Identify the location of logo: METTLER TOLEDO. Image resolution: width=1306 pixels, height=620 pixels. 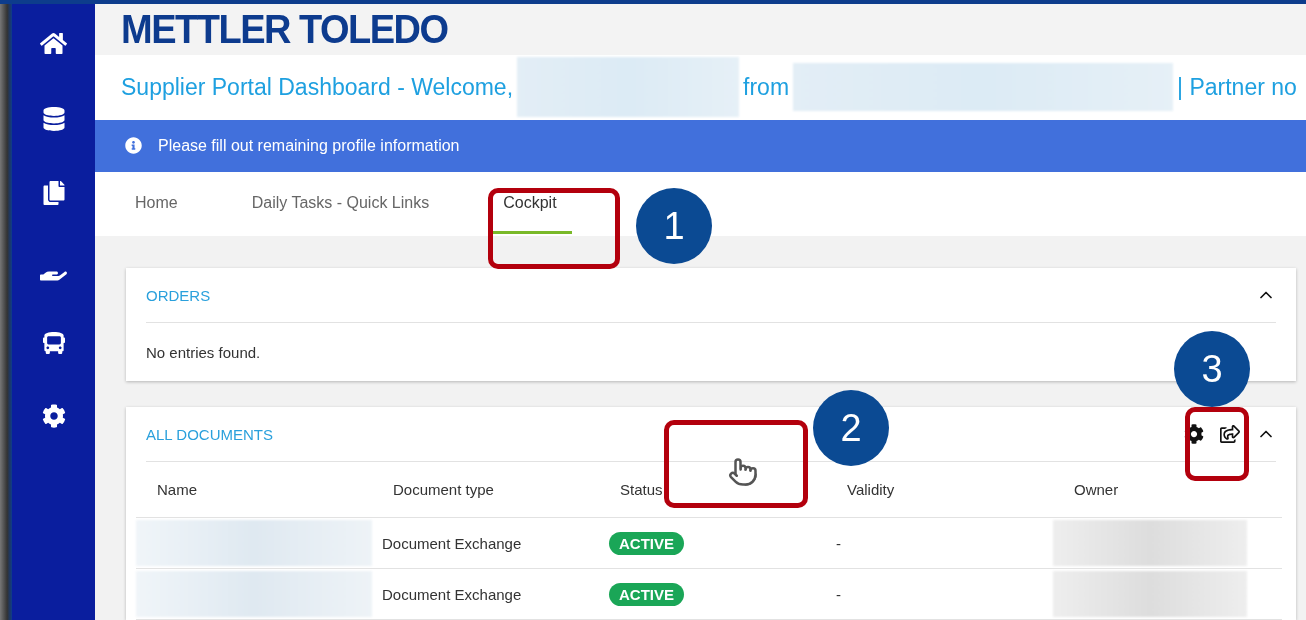
(284, 30).